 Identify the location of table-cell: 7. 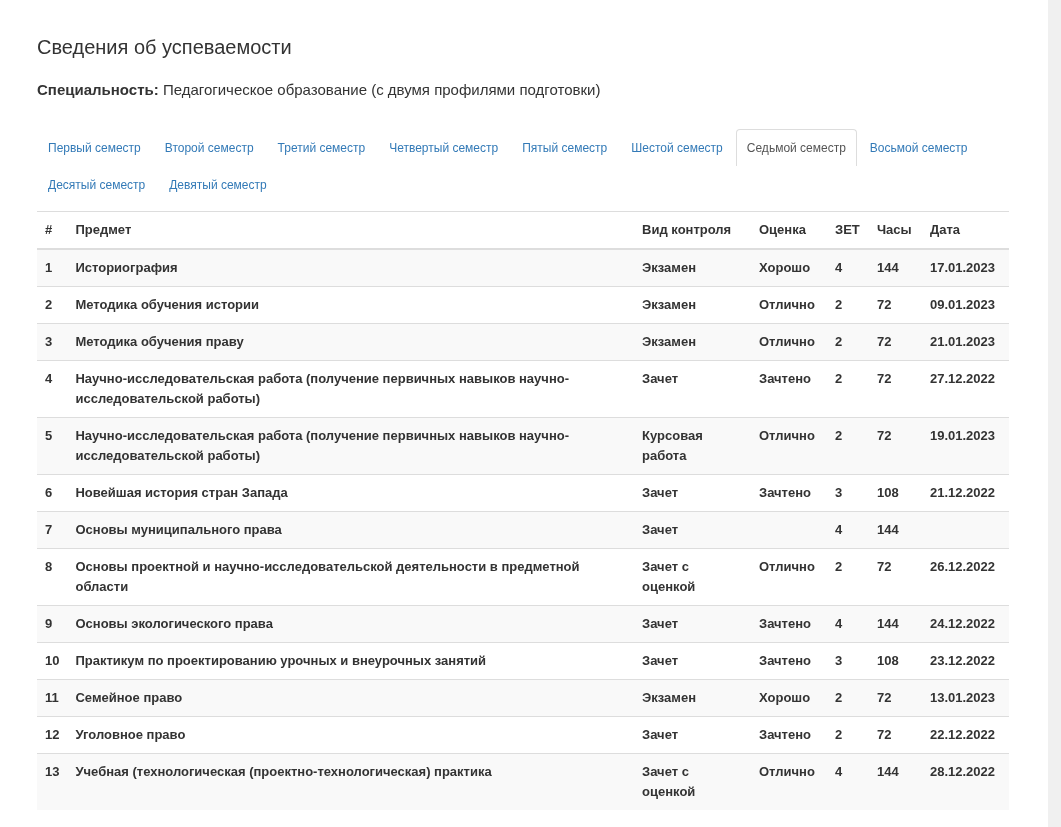
(52, 530).